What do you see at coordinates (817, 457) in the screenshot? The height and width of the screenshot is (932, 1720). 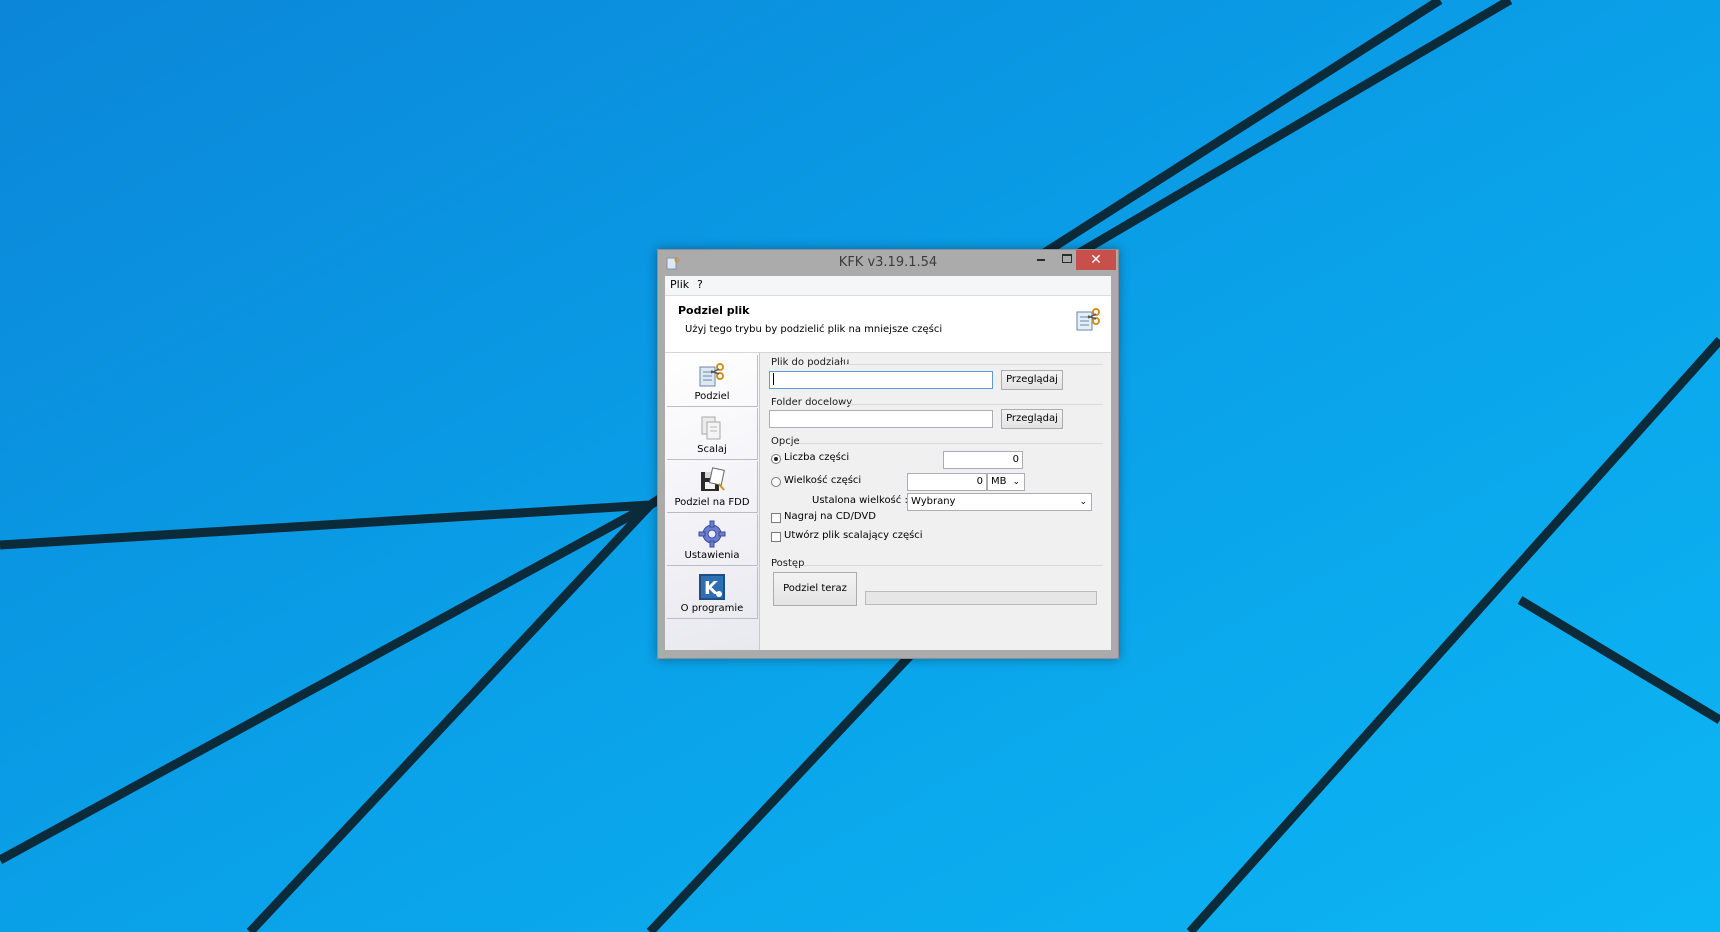 I see `parts-count-label: Liczba części` at bounding box center [817, 457].